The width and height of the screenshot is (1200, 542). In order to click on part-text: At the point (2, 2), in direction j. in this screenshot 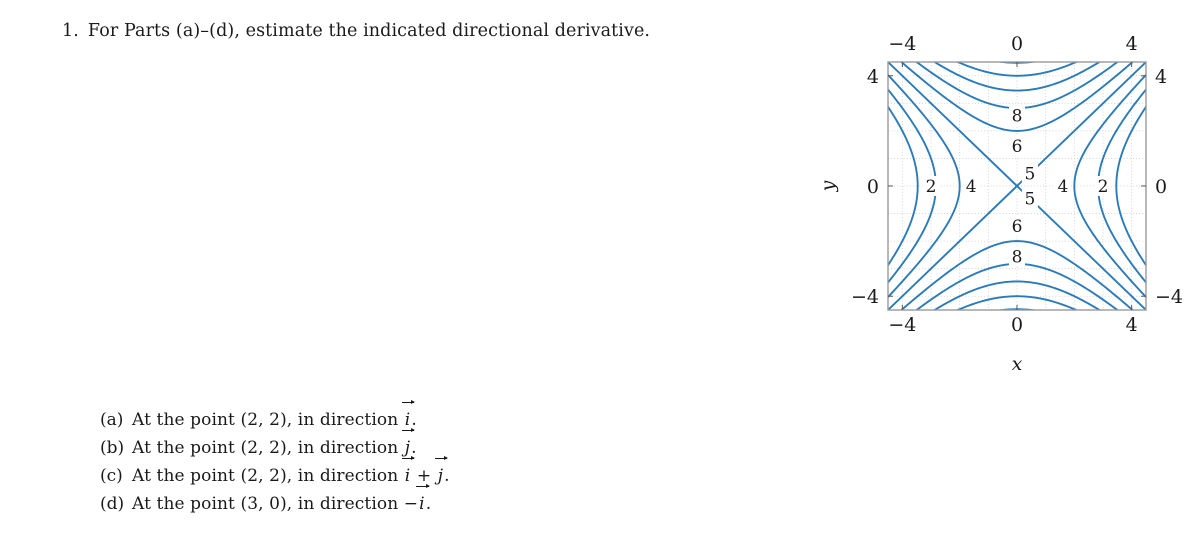, I will do `click(274, 442)`.